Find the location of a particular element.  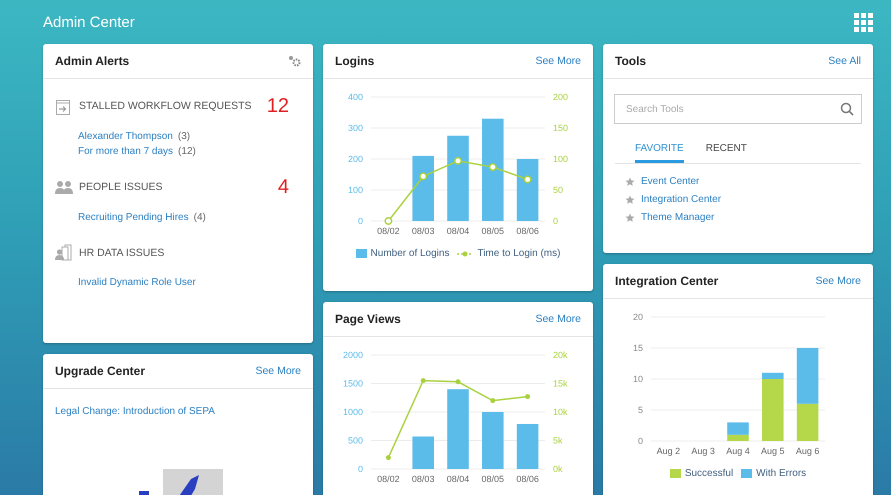

card-title: Logins is located at coordinates (354, 61).